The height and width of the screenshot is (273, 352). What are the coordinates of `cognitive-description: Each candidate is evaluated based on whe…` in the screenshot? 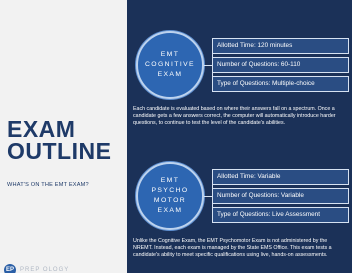 It's located at (234, 116).